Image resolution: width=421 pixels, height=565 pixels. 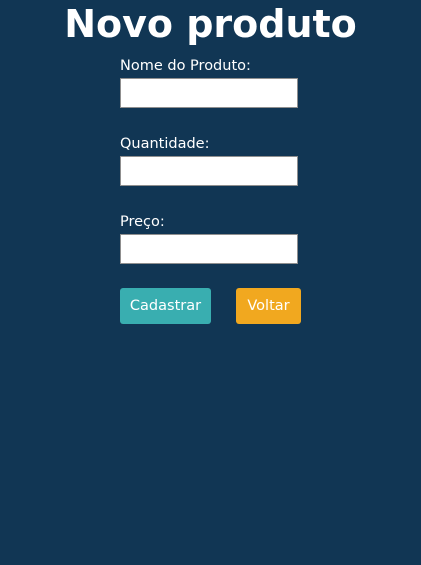 What do you see at coordinates (142, 222) in the screenshot?
I see `price-label: Preço:` at bounding box center [142, 222].